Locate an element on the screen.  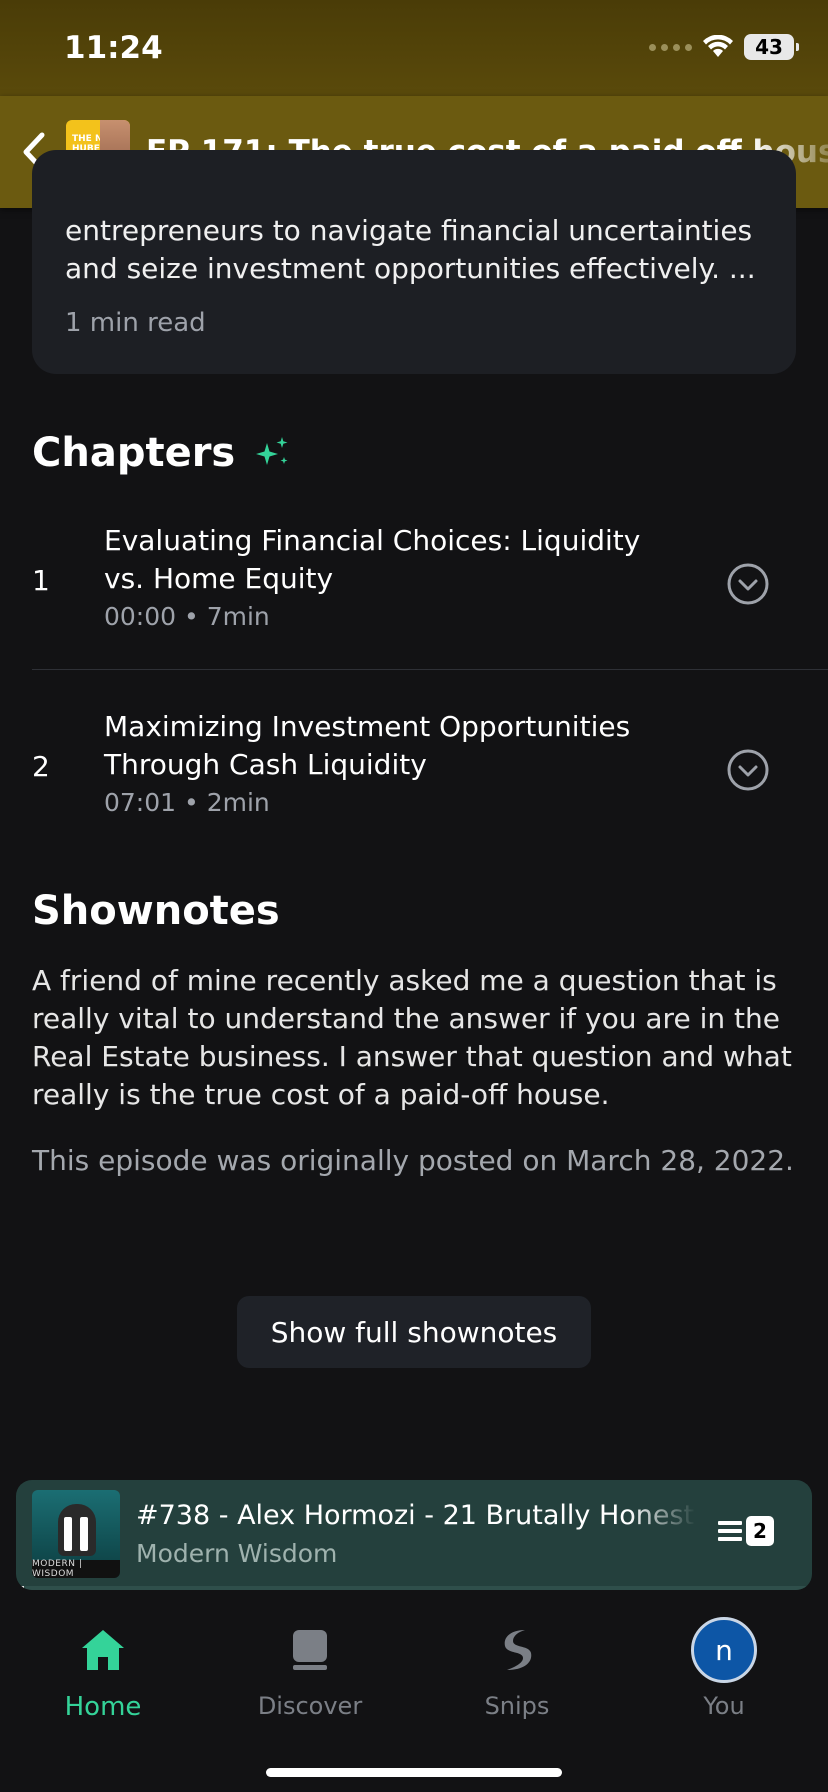
playback-progress is located at coordinates (414, 1588).